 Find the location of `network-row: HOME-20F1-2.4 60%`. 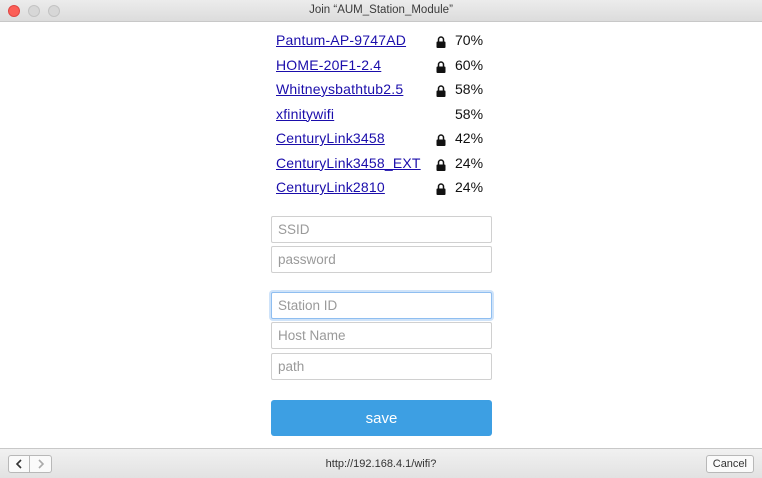

network-row: HOME-20F1-2.4 60% is located at coordinates (386, 67).